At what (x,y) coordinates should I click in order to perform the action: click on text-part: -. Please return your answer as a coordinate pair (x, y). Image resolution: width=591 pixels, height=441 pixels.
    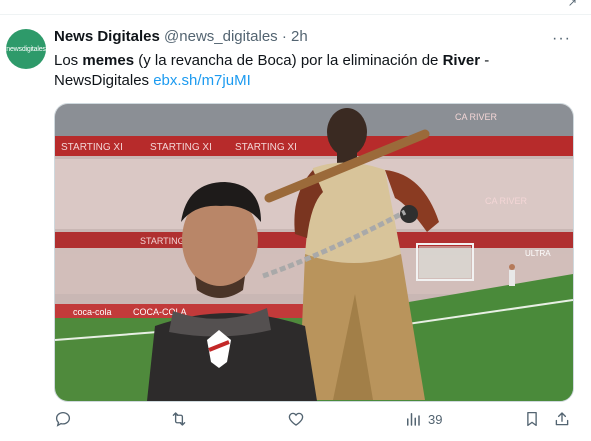
    Looking at the image, I should click on (485, 60).